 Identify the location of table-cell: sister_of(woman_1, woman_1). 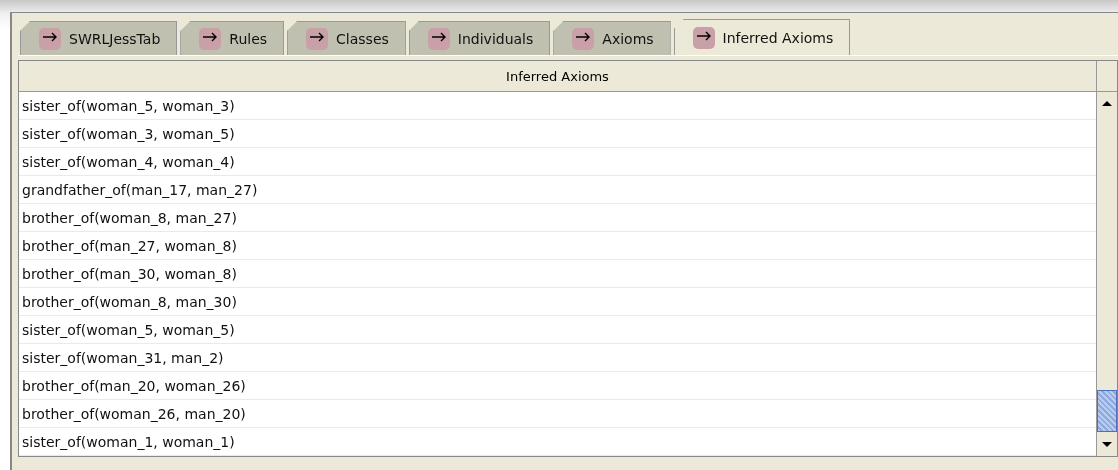
(557, 442).